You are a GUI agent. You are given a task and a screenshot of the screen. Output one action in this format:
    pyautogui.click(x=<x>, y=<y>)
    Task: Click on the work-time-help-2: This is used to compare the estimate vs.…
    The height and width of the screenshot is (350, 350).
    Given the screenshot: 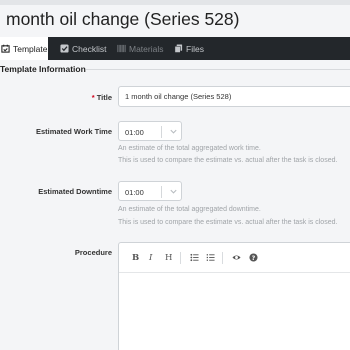 What is the action you would take?
    pyautogui.click(x=228, y=160)
    